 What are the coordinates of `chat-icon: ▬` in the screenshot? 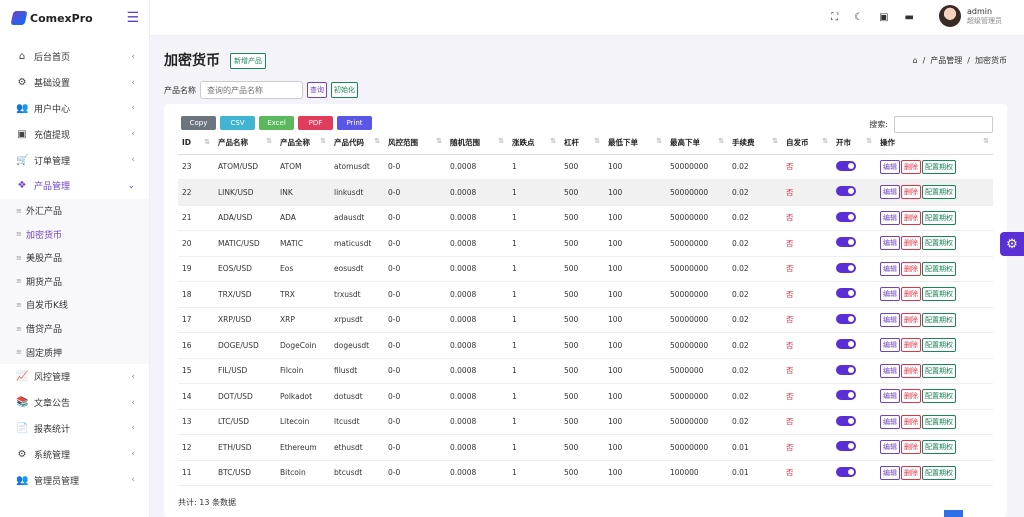 It's located at (909, 17).